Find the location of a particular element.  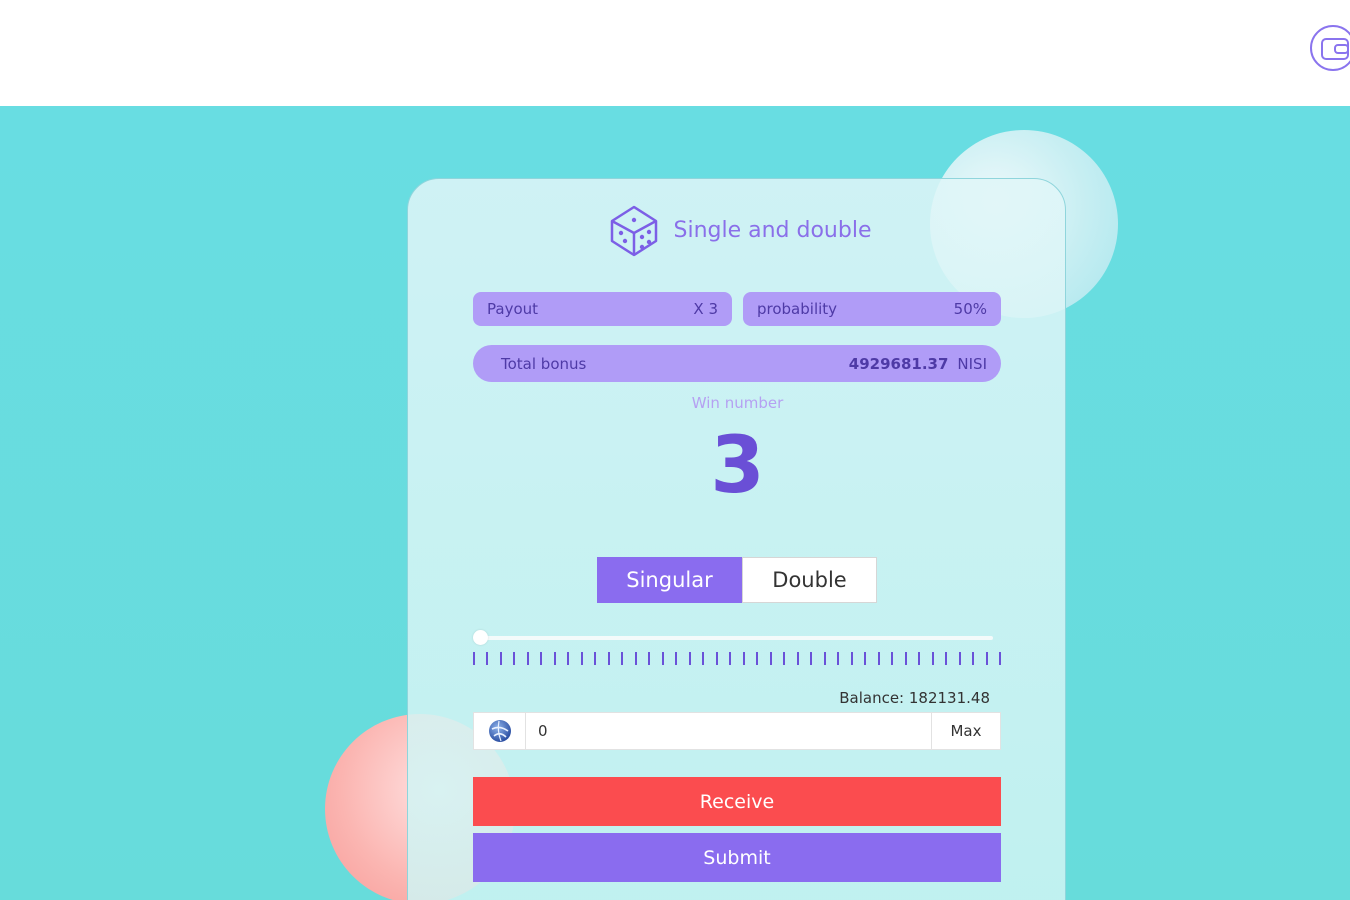

total-bonus-badge: Total bonus 4929681.37 NISI is located at coordinates (737, 363).